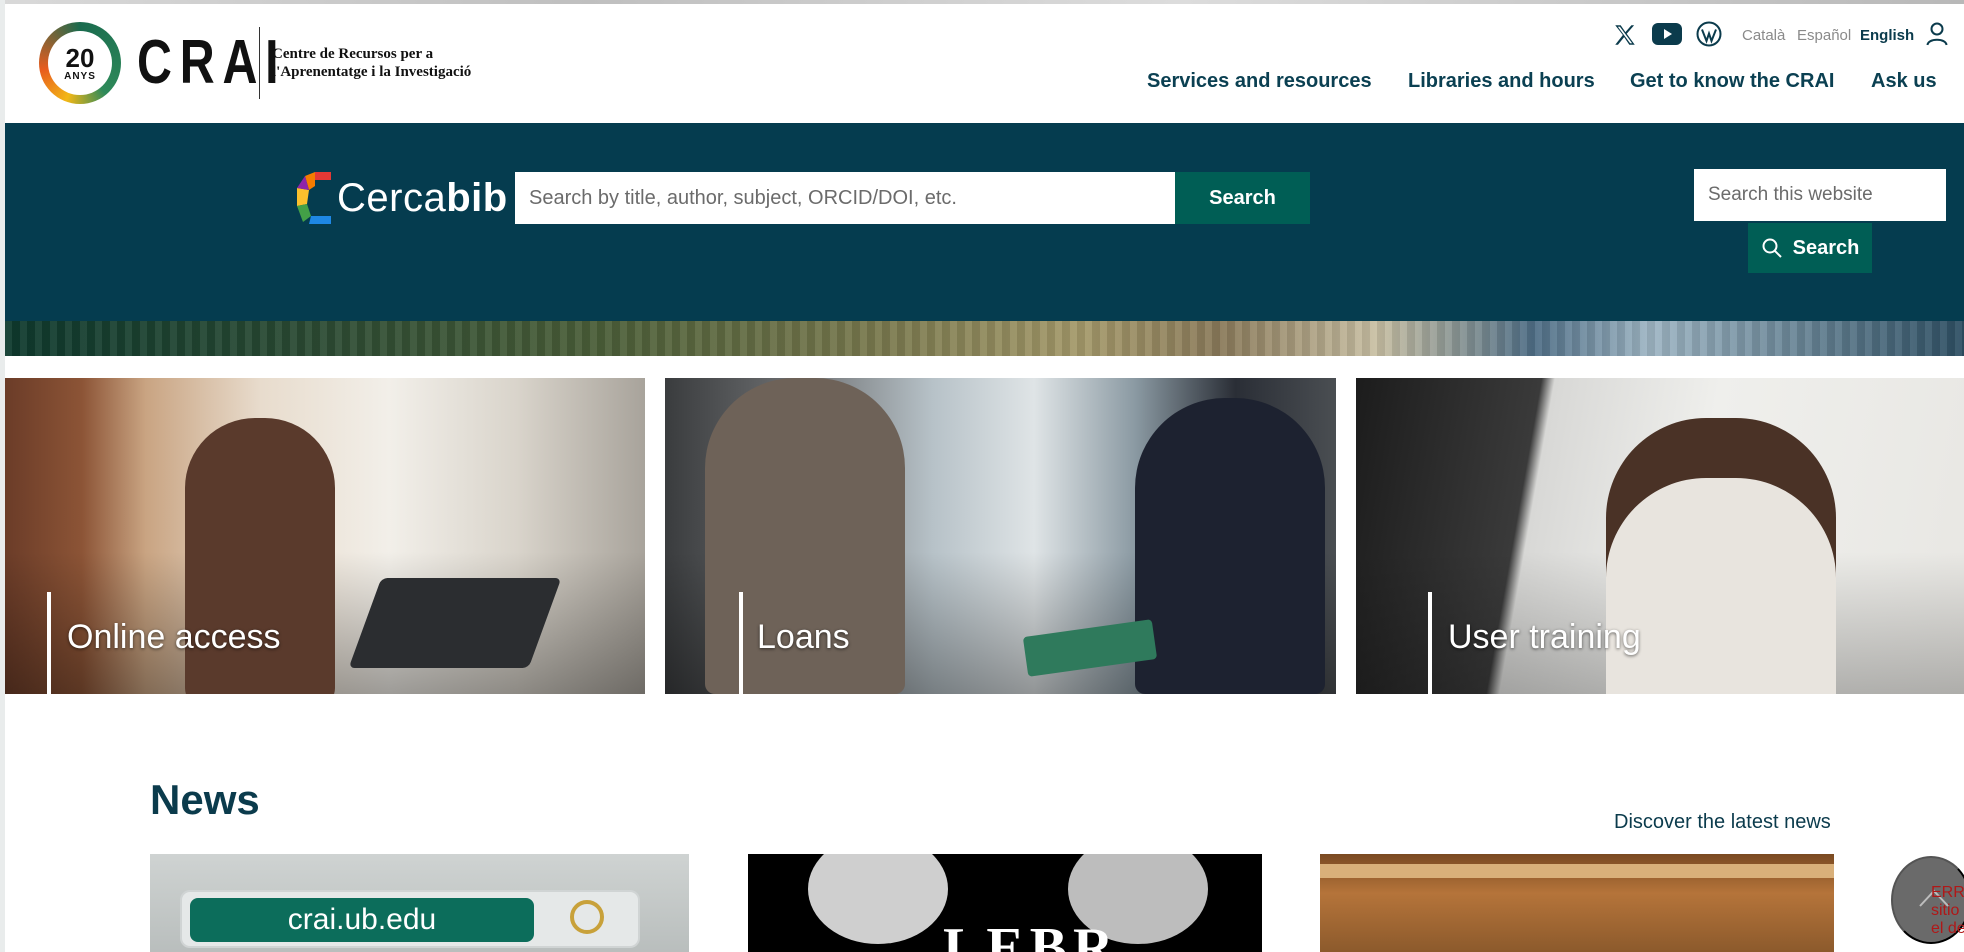 Image resolution: width=1964 pixels, height=952 pixels. Describe the element at coordinates (1667, 34) in the screenshot. I see `youtube-icon` at that location.